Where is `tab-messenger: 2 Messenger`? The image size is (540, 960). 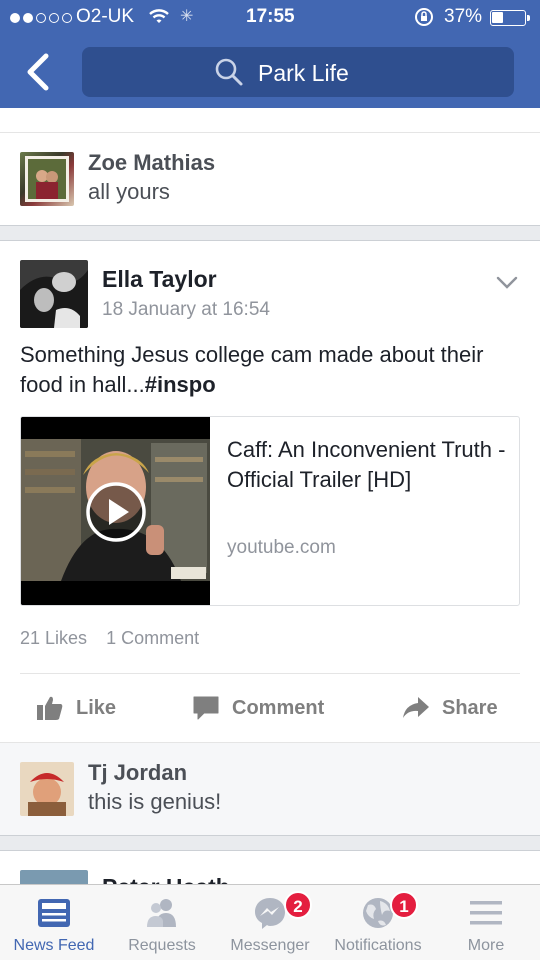 tab-messenger: 2 Messenger is located at coordinates (270, 922).